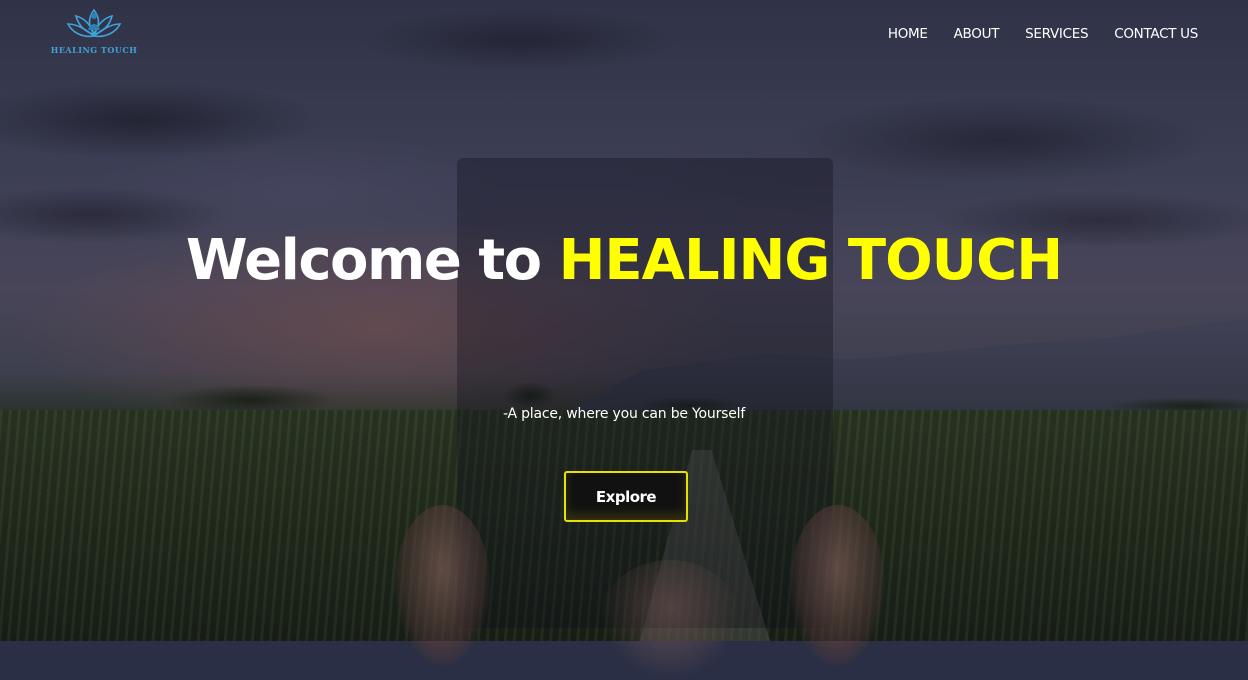 The height and width of the screenshot is (680, 1248). Describe the element at coordinates (94, 23) in the screenshot. I see `lotus-meditation-icon` at that location.